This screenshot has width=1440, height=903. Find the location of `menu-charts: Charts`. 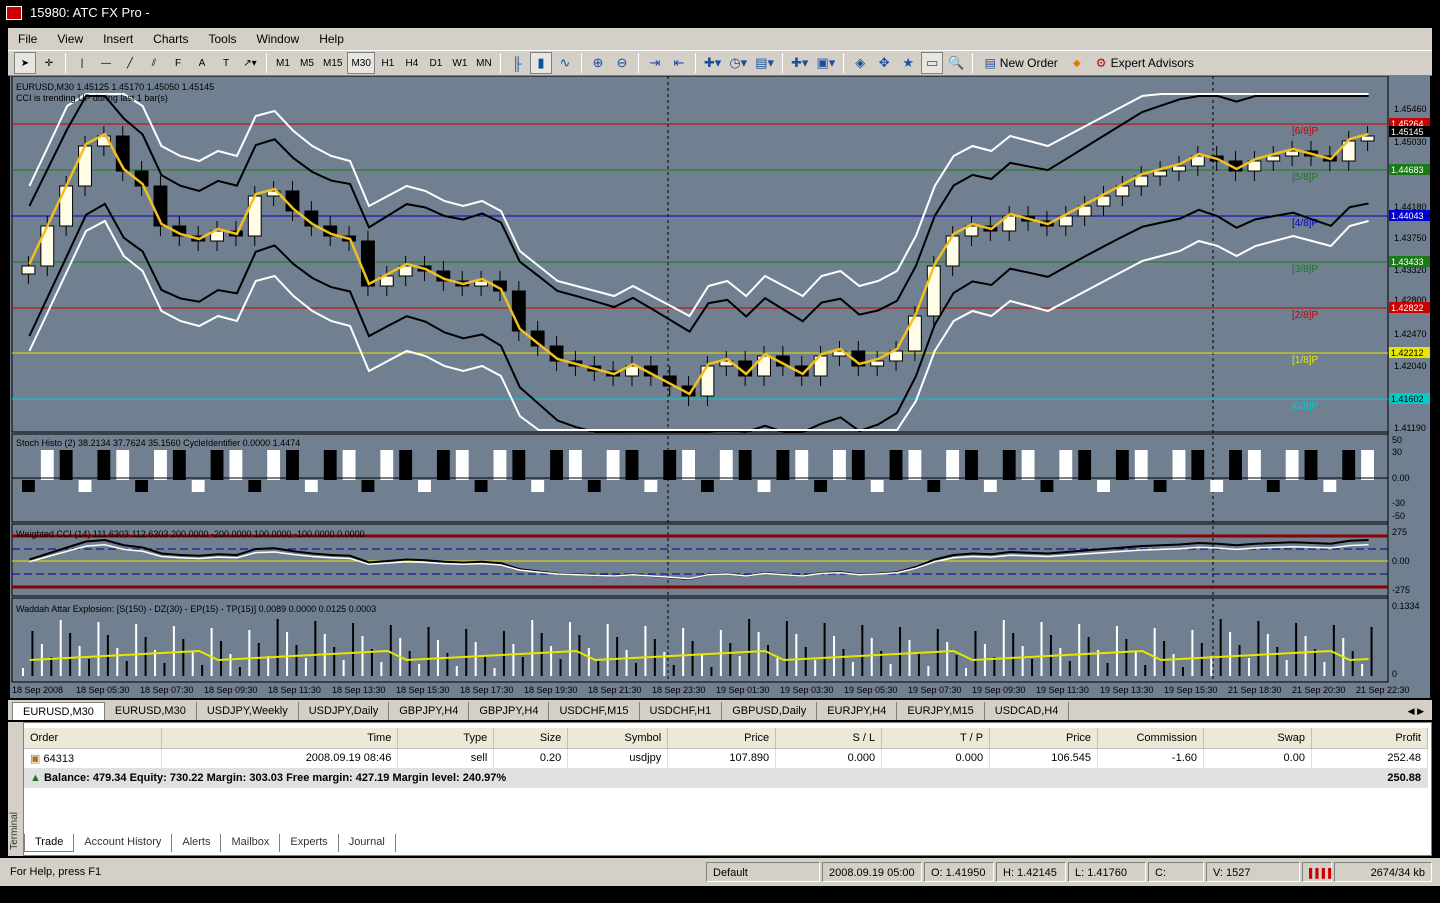

menu-charts: Charts is located at coordinates (170, 39).